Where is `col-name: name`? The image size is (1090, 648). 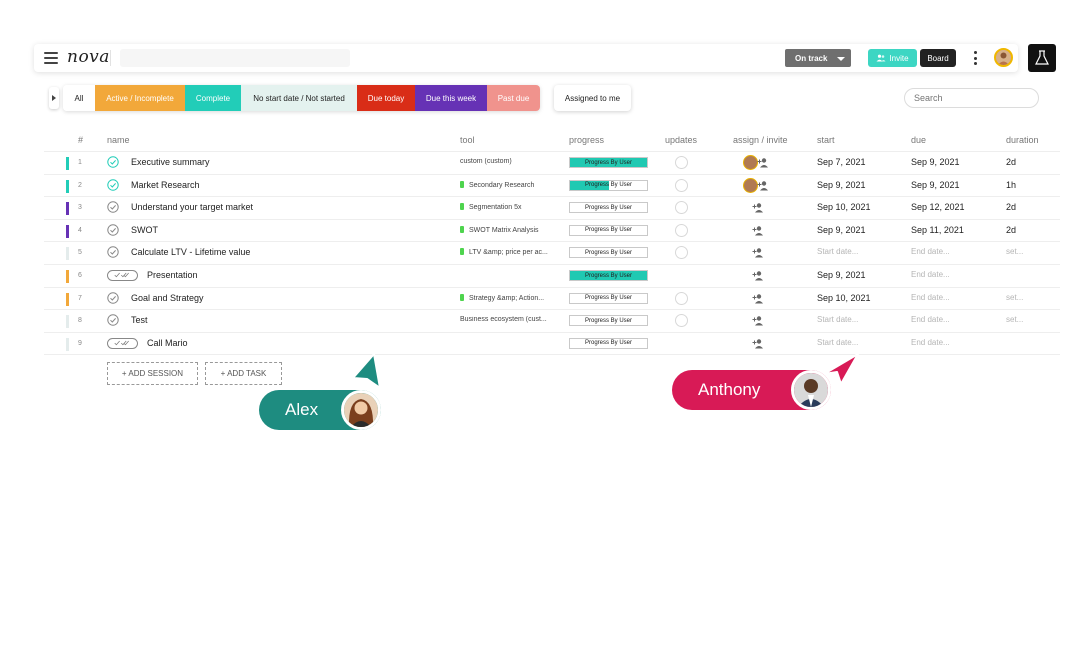 col-name: name is located at coordinates (118, 140).